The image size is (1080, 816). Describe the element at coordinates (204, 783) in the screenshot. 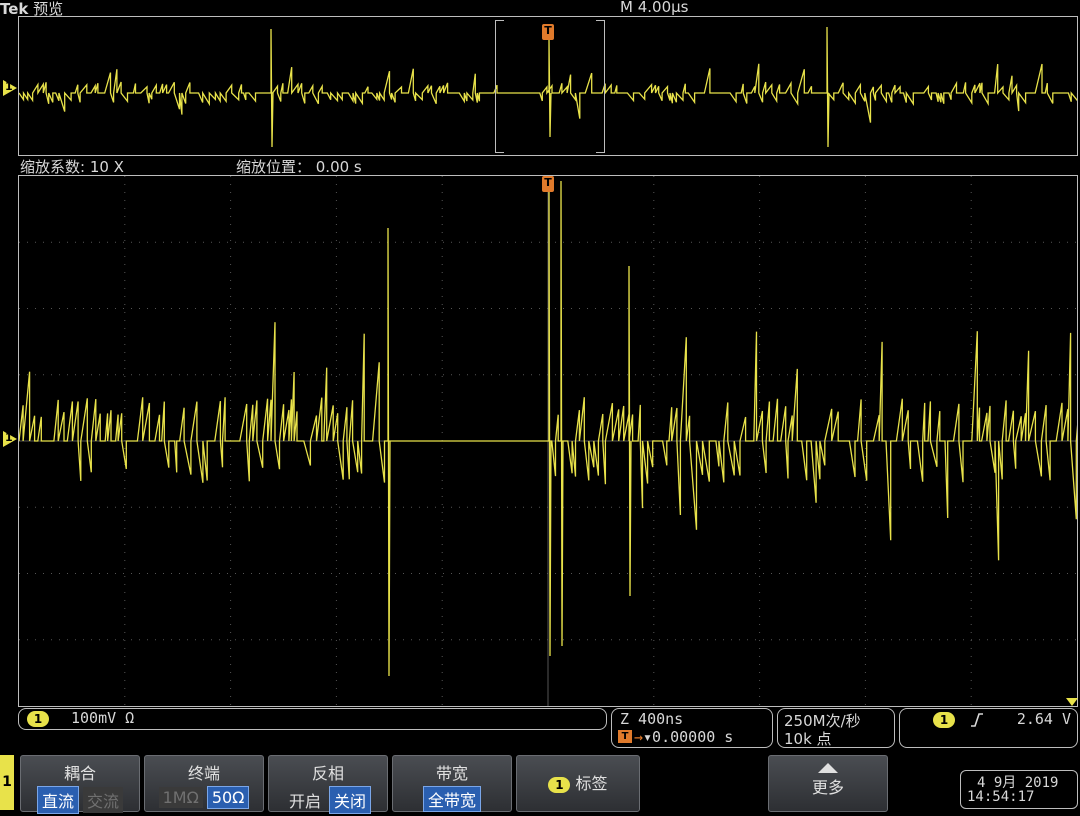

I see `termination-button: 终端 1MΩ 50Ω` at that location.